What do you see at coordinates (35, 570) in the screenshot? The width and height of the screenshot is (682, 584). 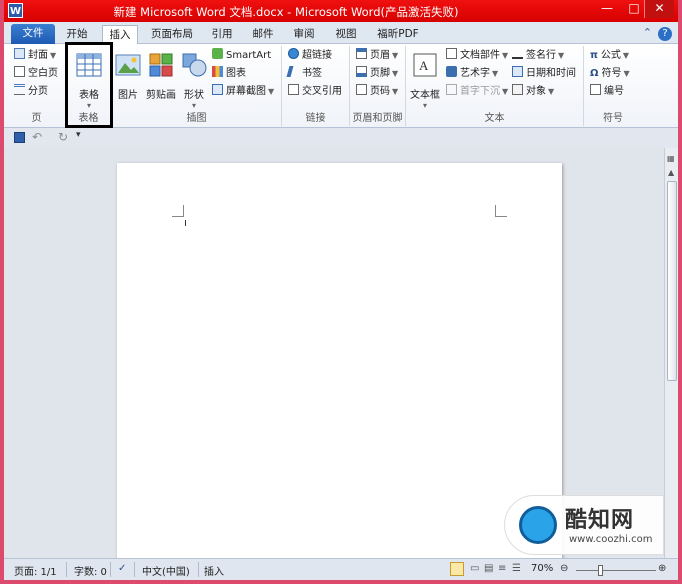 I see `page-count: 页面: 1/1` at bounding box center [35, 570].